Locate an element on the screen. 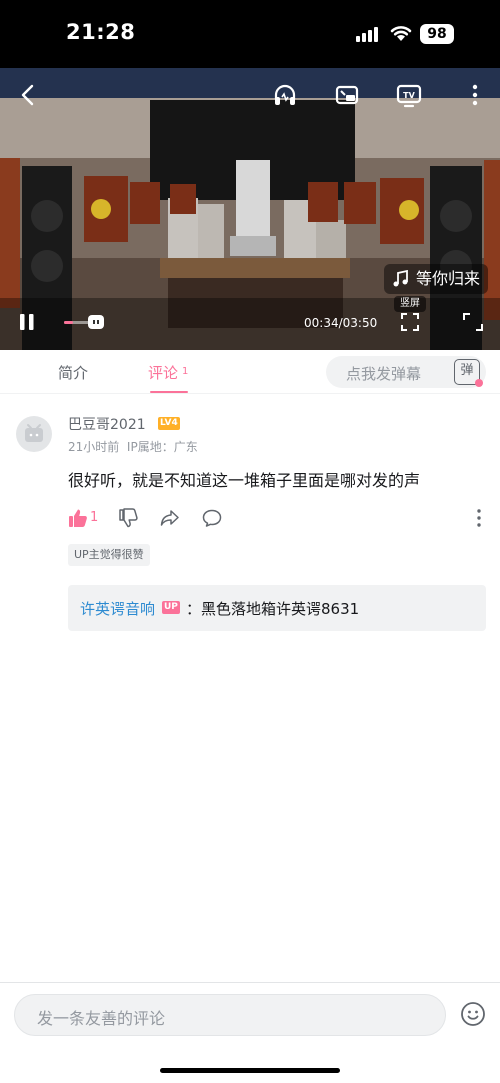  headphones-icon is located at coordinates (285, 95).